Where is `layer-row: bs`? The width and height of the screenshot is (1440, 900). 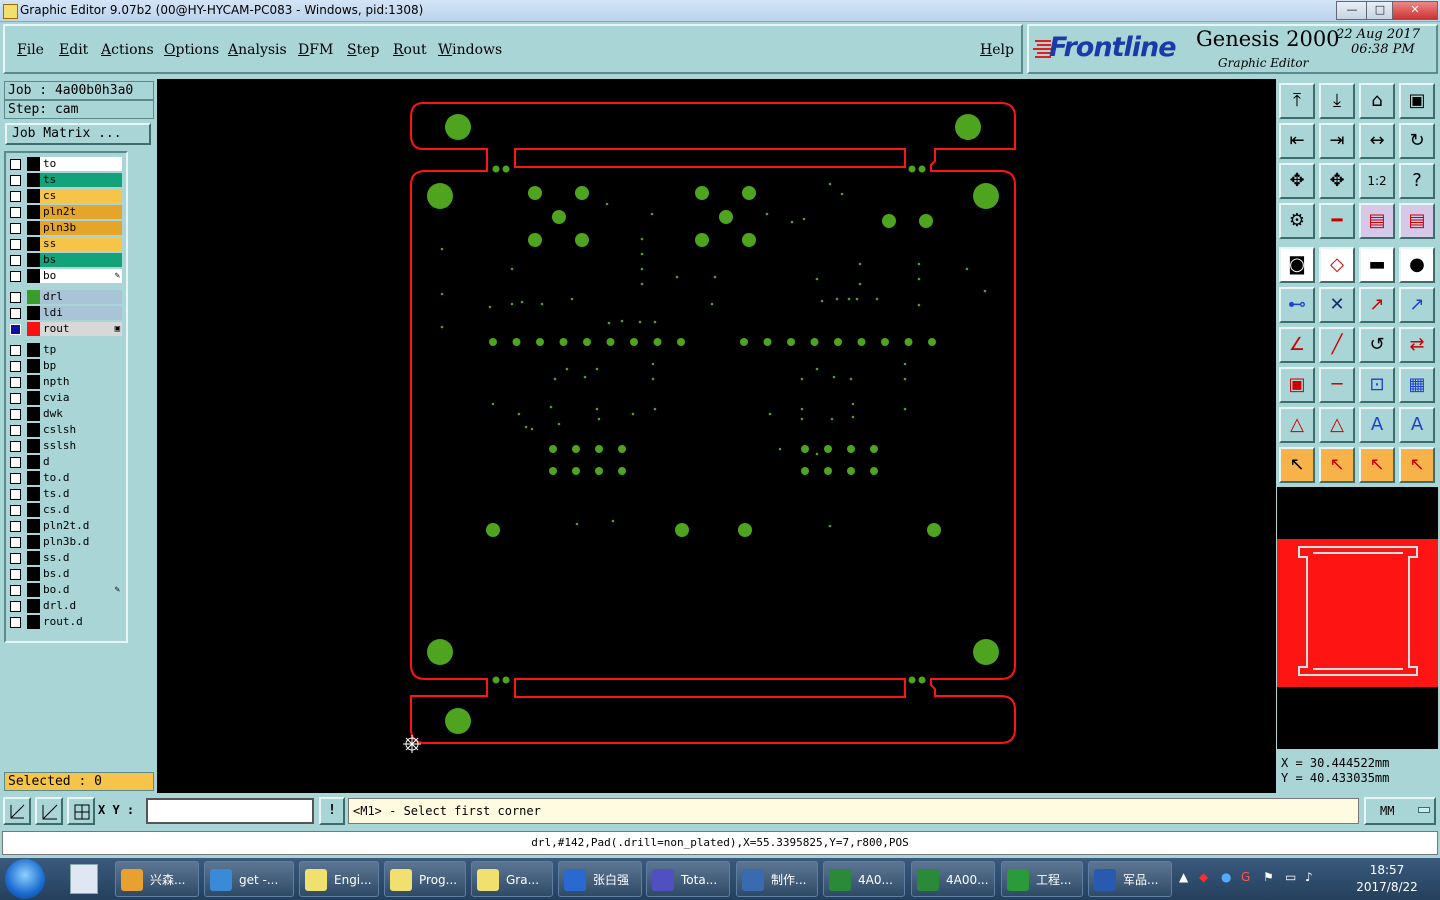 layer-row: bs is located at coordinates (66, 260).